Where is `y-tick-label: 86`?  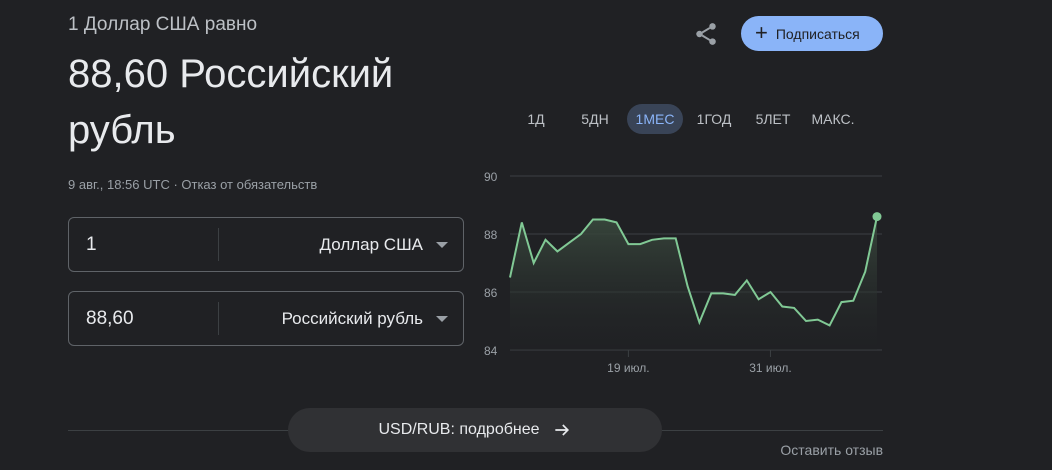
y-tick-label: 86 is located at coordinates (491, 293).